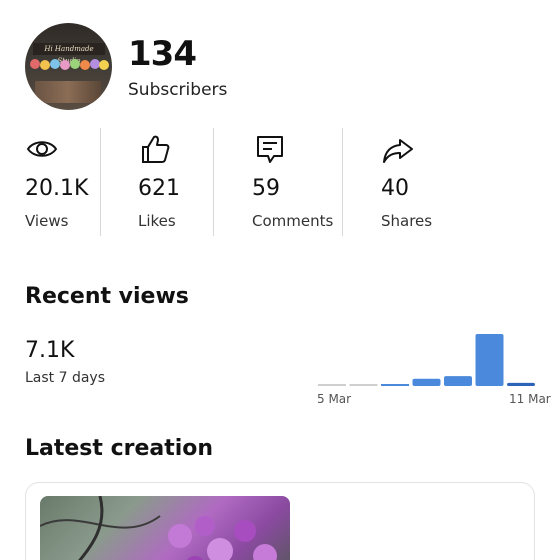  What do you see at coordinates (398, 151) in the screenshot?
I see `share-icon` at bounding box center [398, 151].